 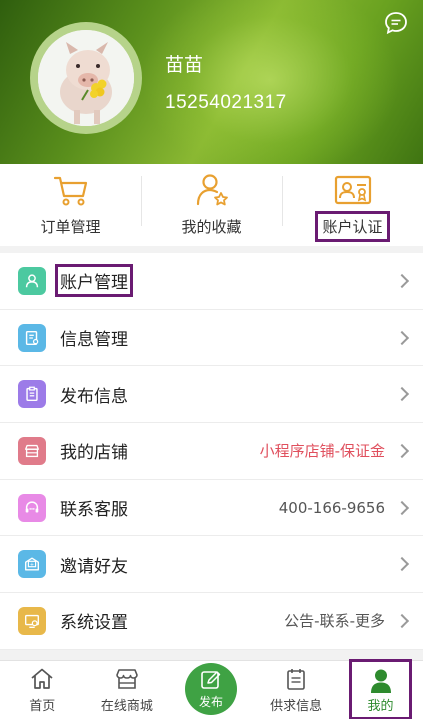 I want to click on avatar, so click(x=86, y=78).